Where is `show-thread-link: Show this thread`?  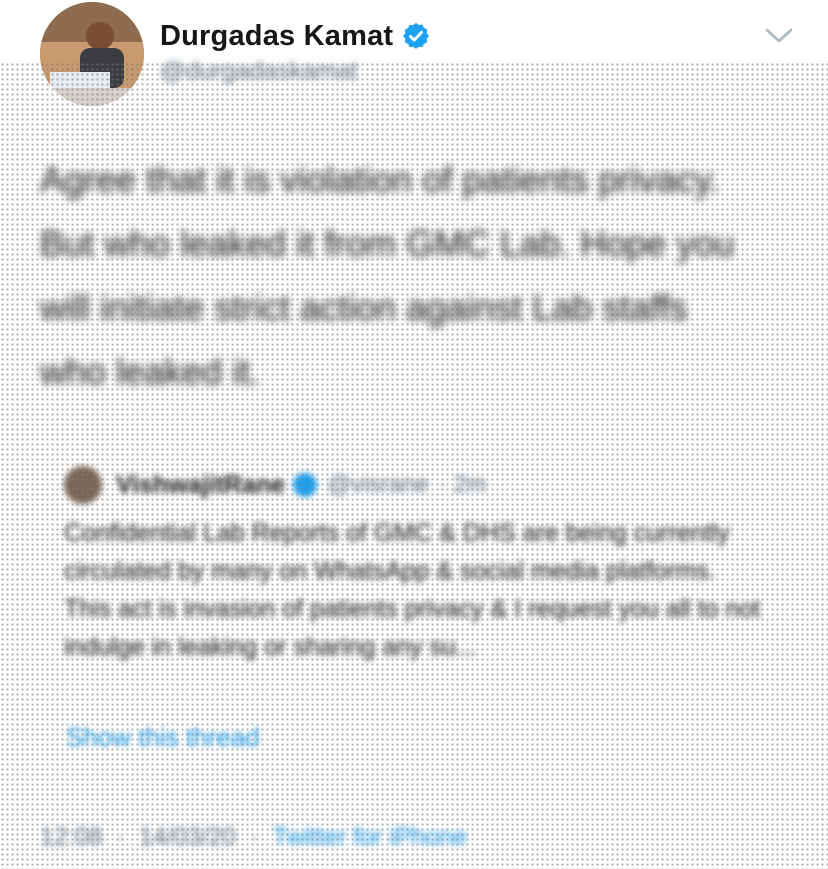
show-thread-link: Show this thread is located at coordinates (163, 737).